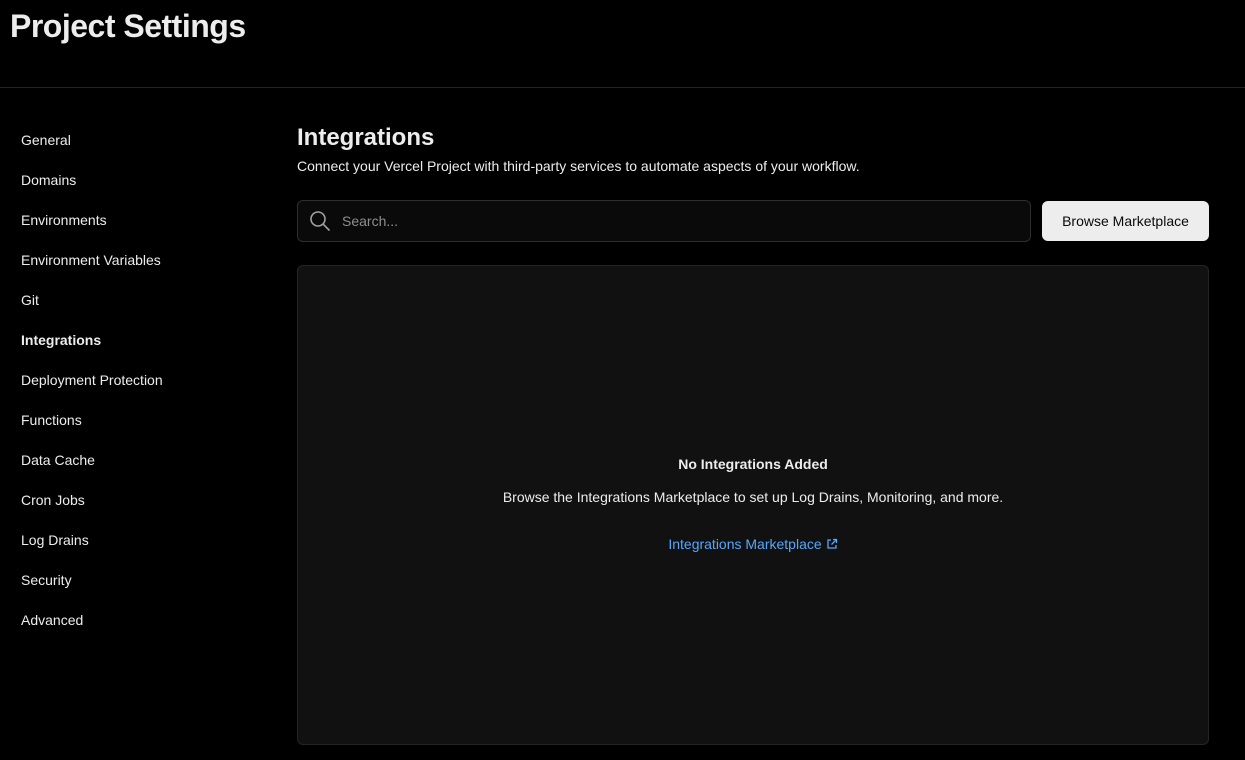 This screenshot has height=760, width=1245. What do you see at coordinates (128, 26) in the screenshot?
I see `page-title: Project Settings` at bounding box center [128, 26].